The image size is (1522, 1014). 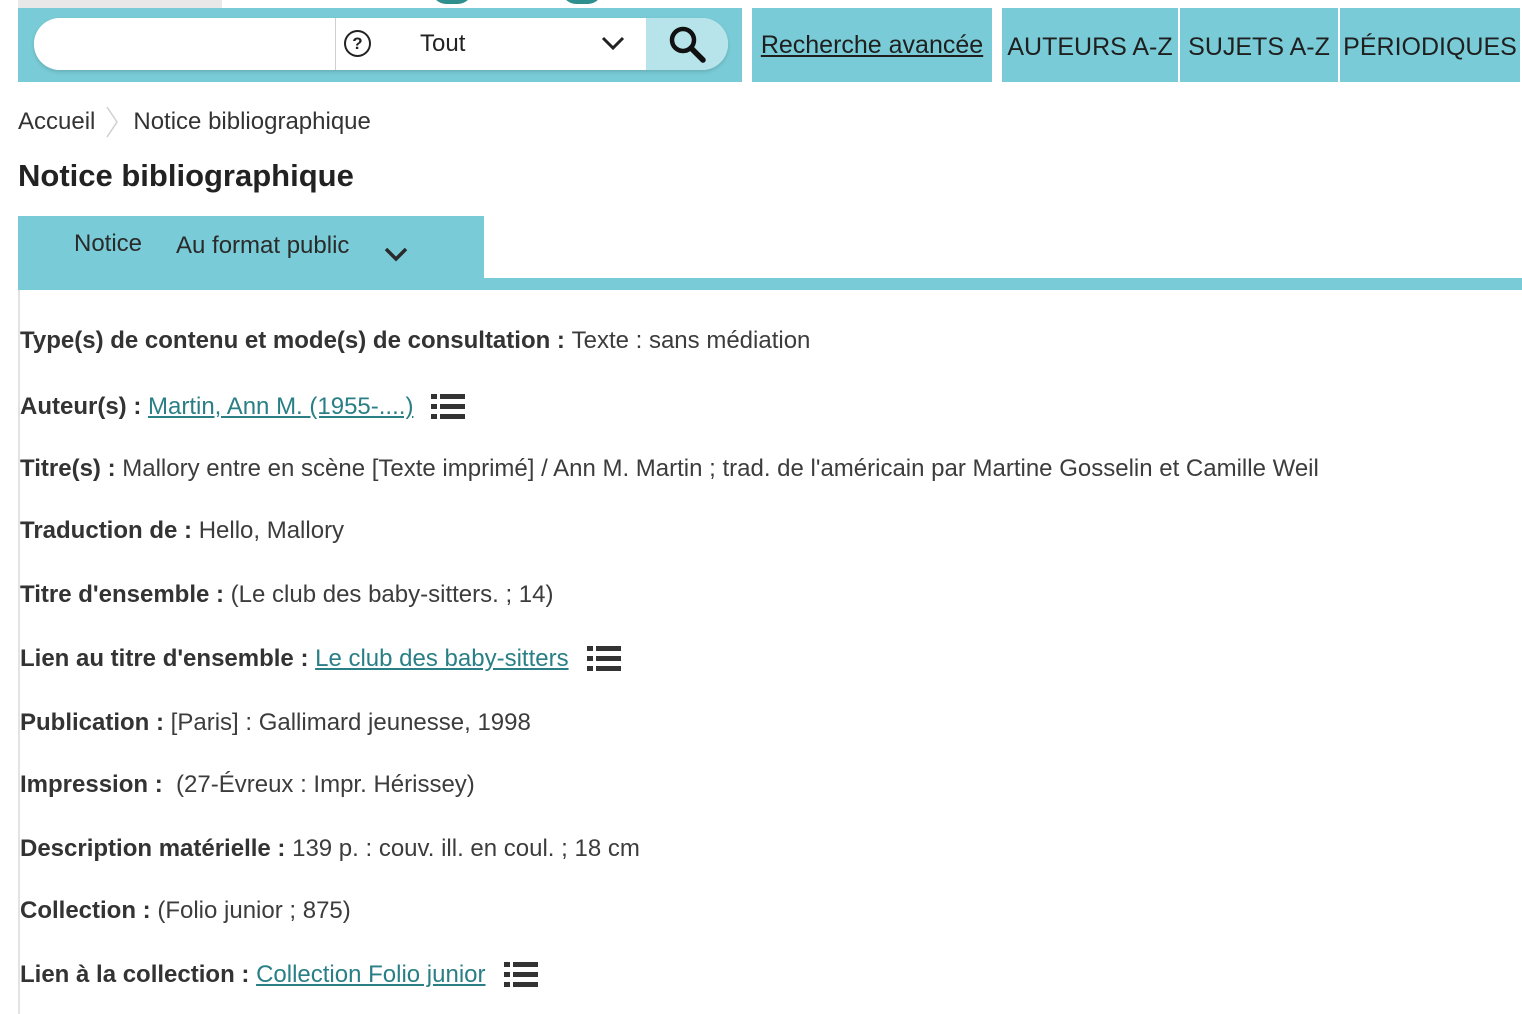 I want to click on breadcrumb-home: Accueil, so click(x=56, y=122).